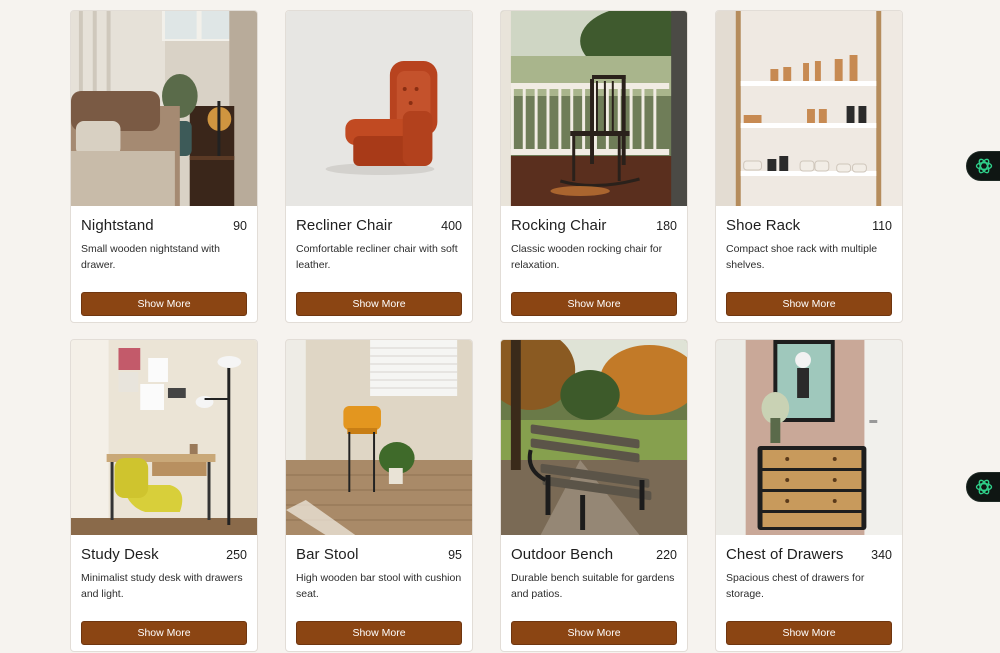 The image size is (1000, 653). I want to click on product-description: Spacious chest of drawers for storage., so click(795, 586).